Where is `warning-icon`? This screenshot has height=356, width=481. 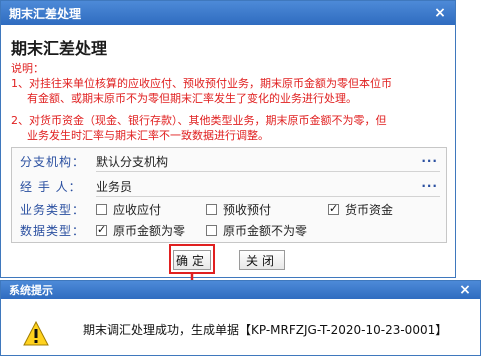 warning-icon is located at coordinates (36, 333).